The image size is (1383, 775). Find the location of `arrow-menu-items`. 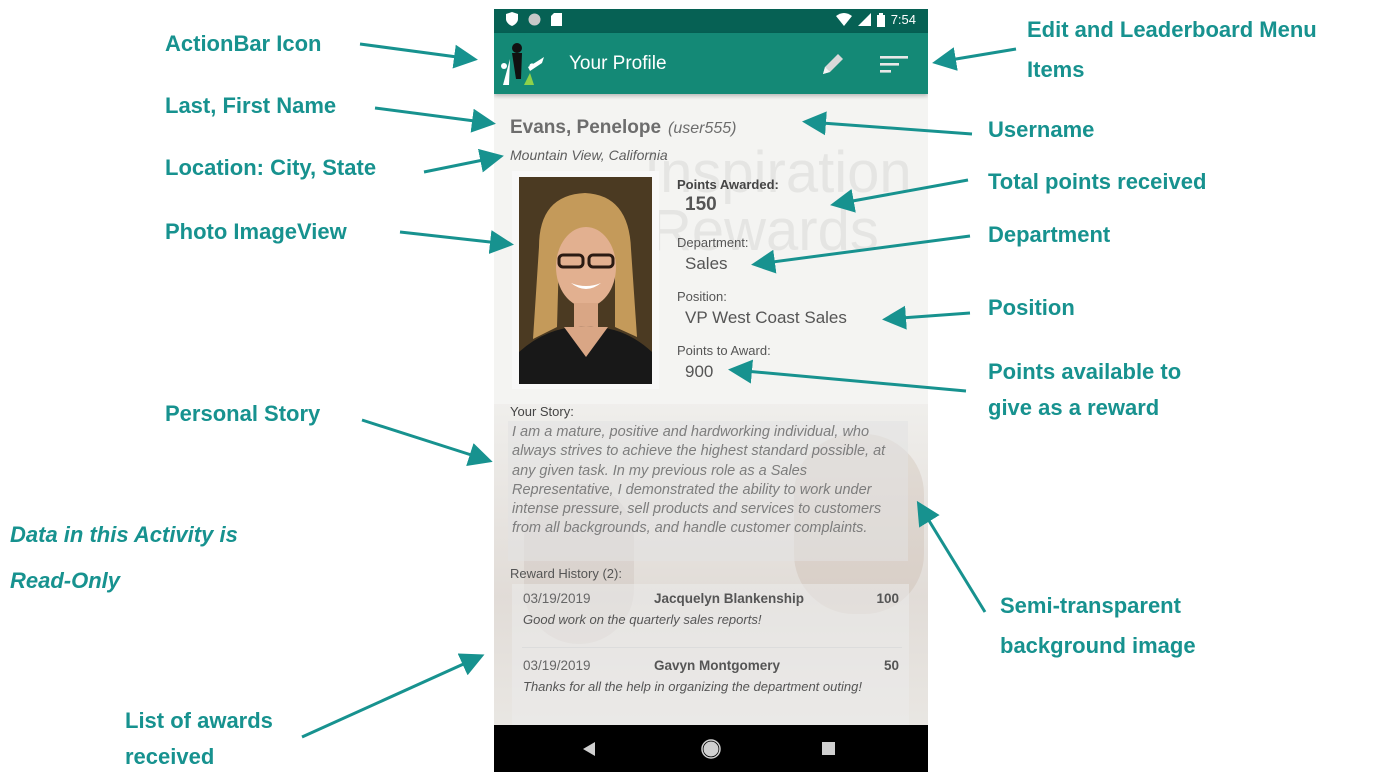

arrow-menu-items is located at coordinates (974, 59).